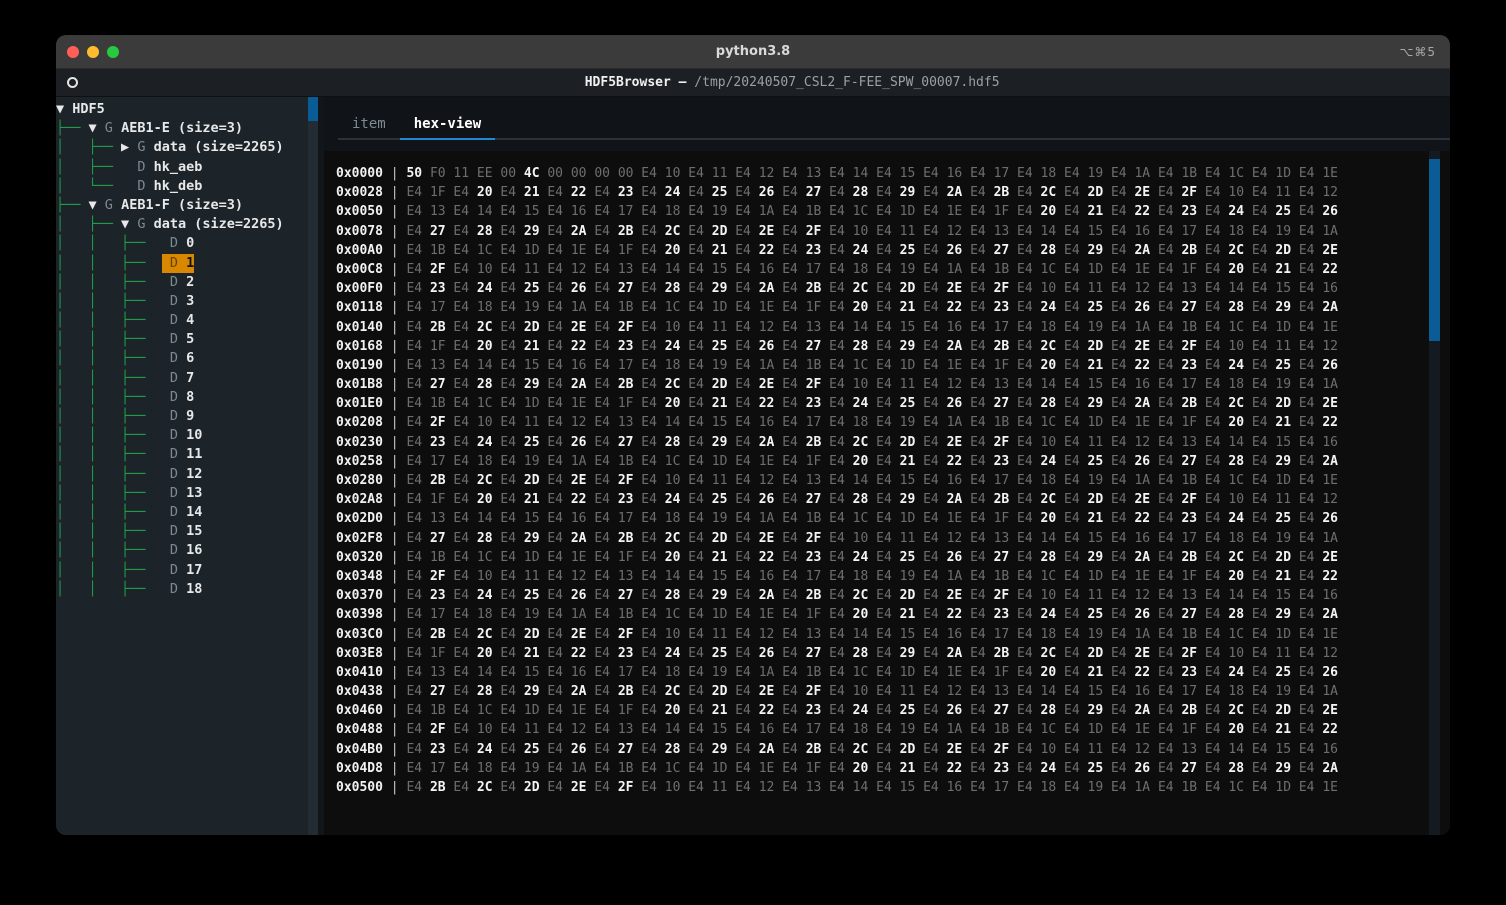 This screenshot has height=905, width=1506. I want to click on tree-item: │ ├── D hk_aeb, so click(190, 167).